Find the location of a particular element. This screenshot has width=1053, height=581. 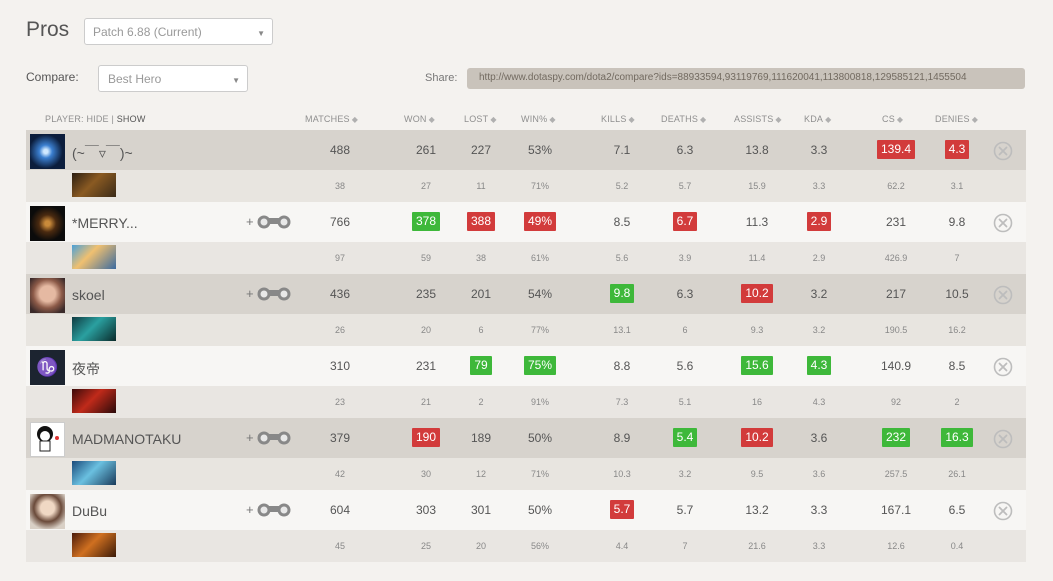

stat-badge: 75% is located at coordinates (540, 365).